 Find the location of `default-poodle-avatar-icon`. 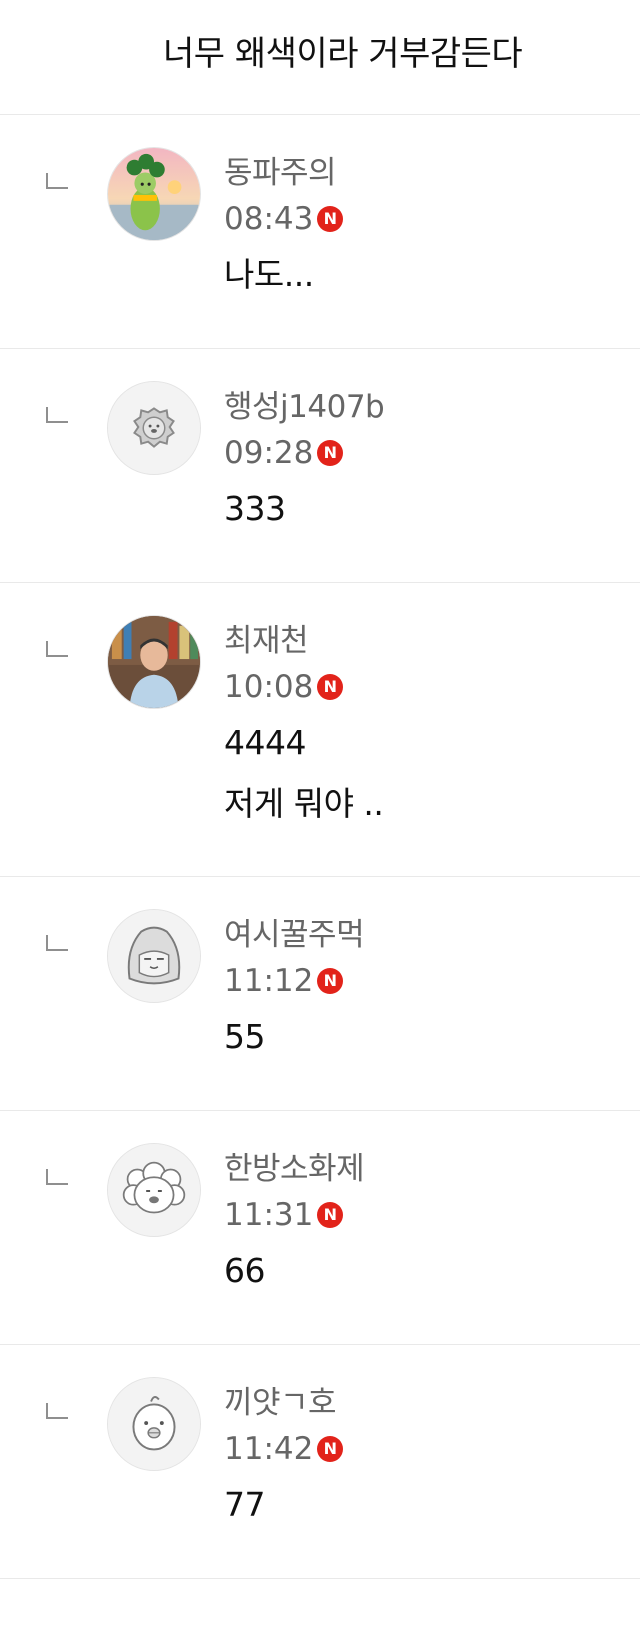

default-poodle-avatar-icon is located at coordinates (154, 1190).